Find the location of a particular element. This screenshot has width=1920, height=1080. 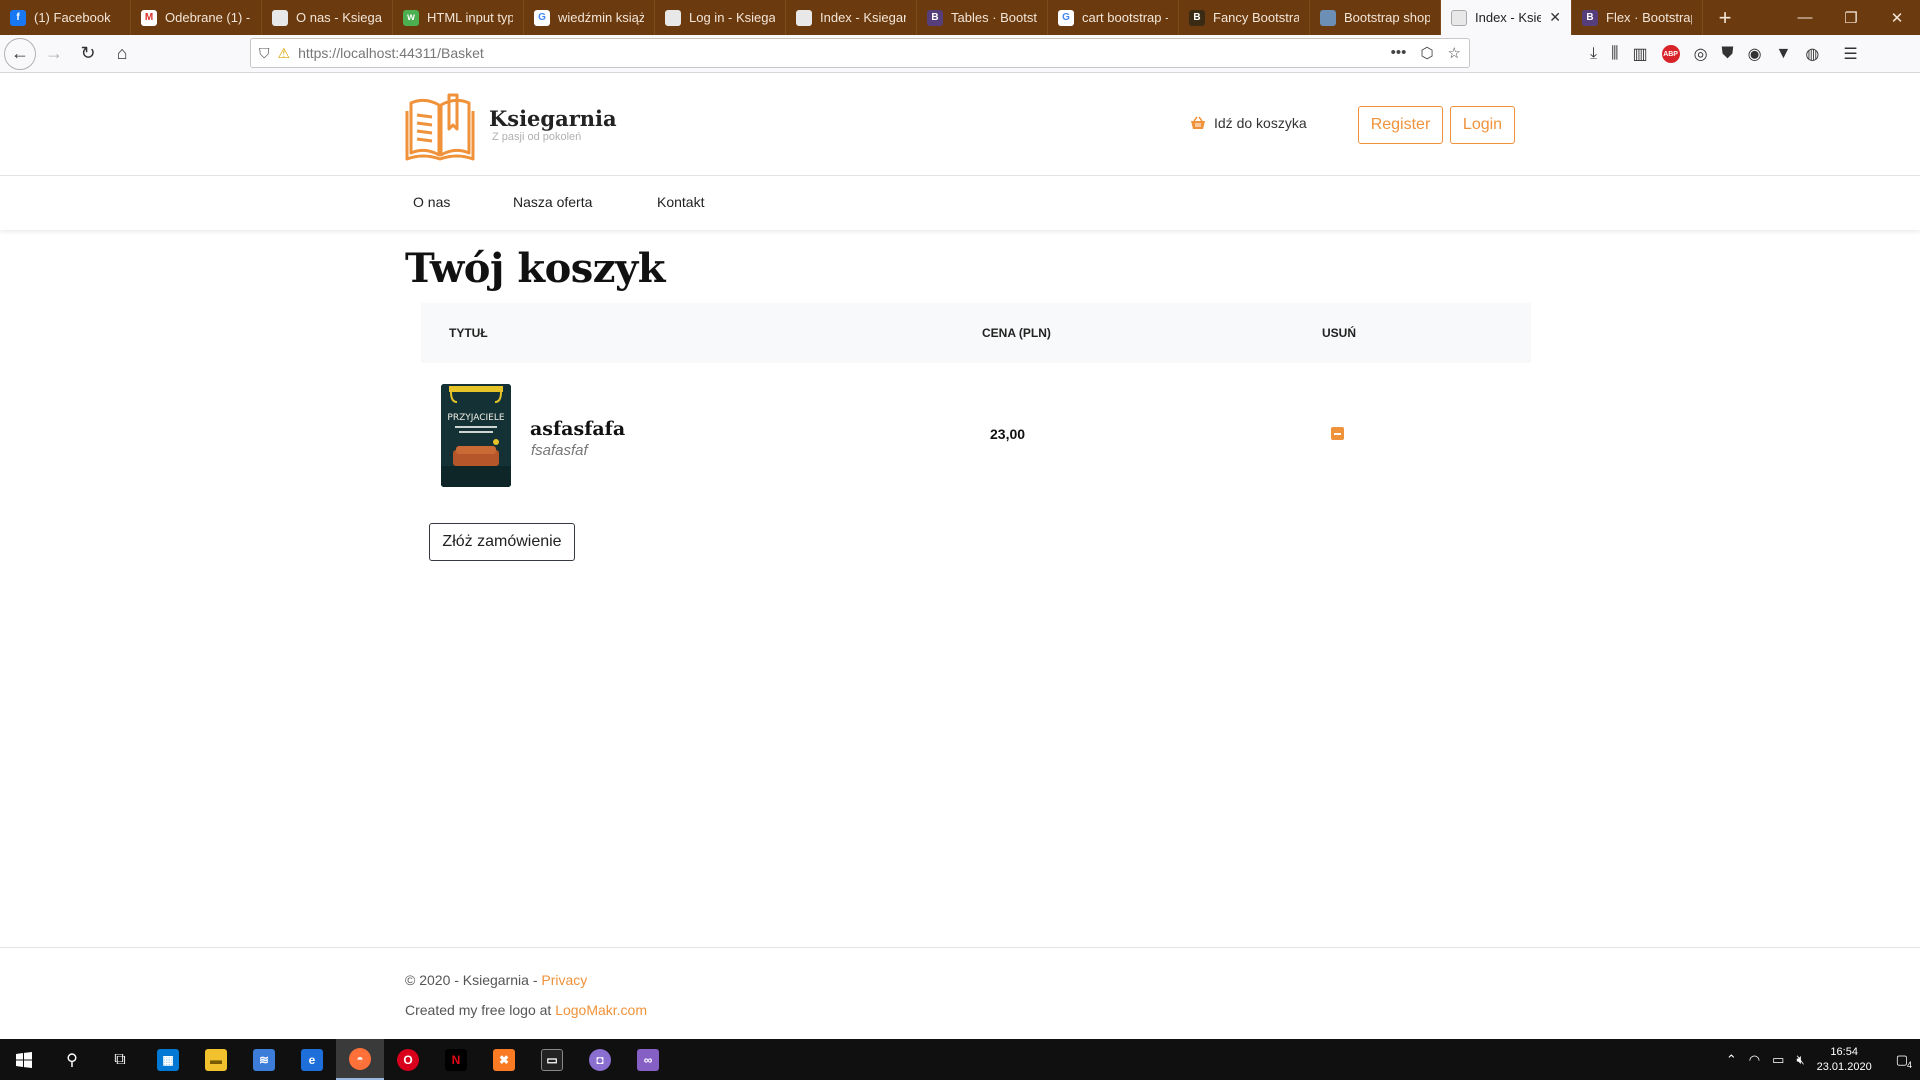

forward-icon: → is located at coordinates (54, 54).